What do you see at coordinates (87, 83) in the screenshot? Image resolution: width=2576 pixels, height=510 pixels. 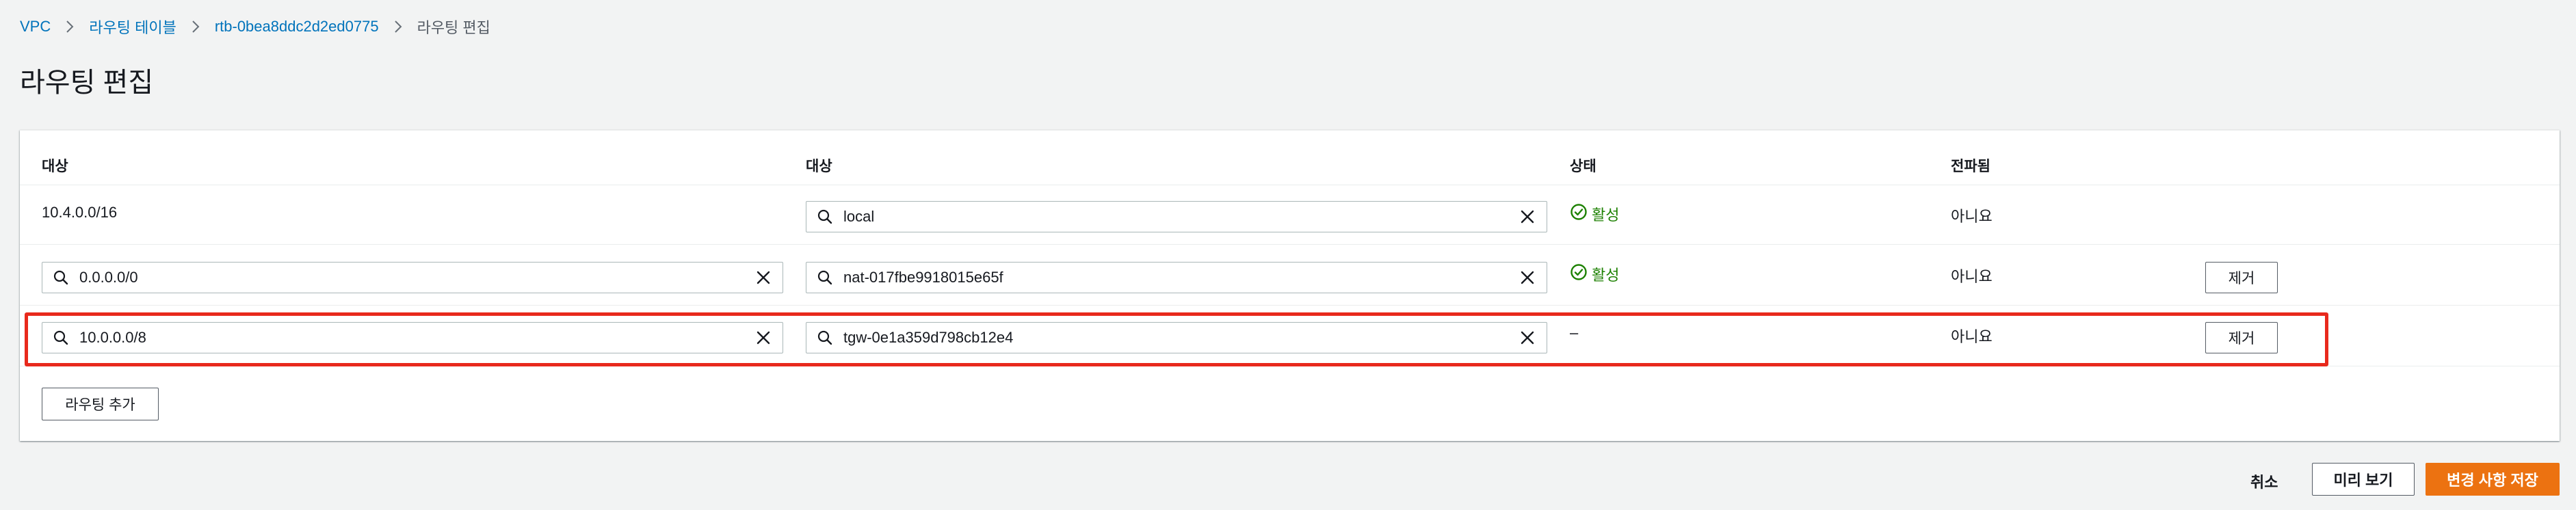 I see `page-title: 라우팅 편집` at bounding box center [87, 83].